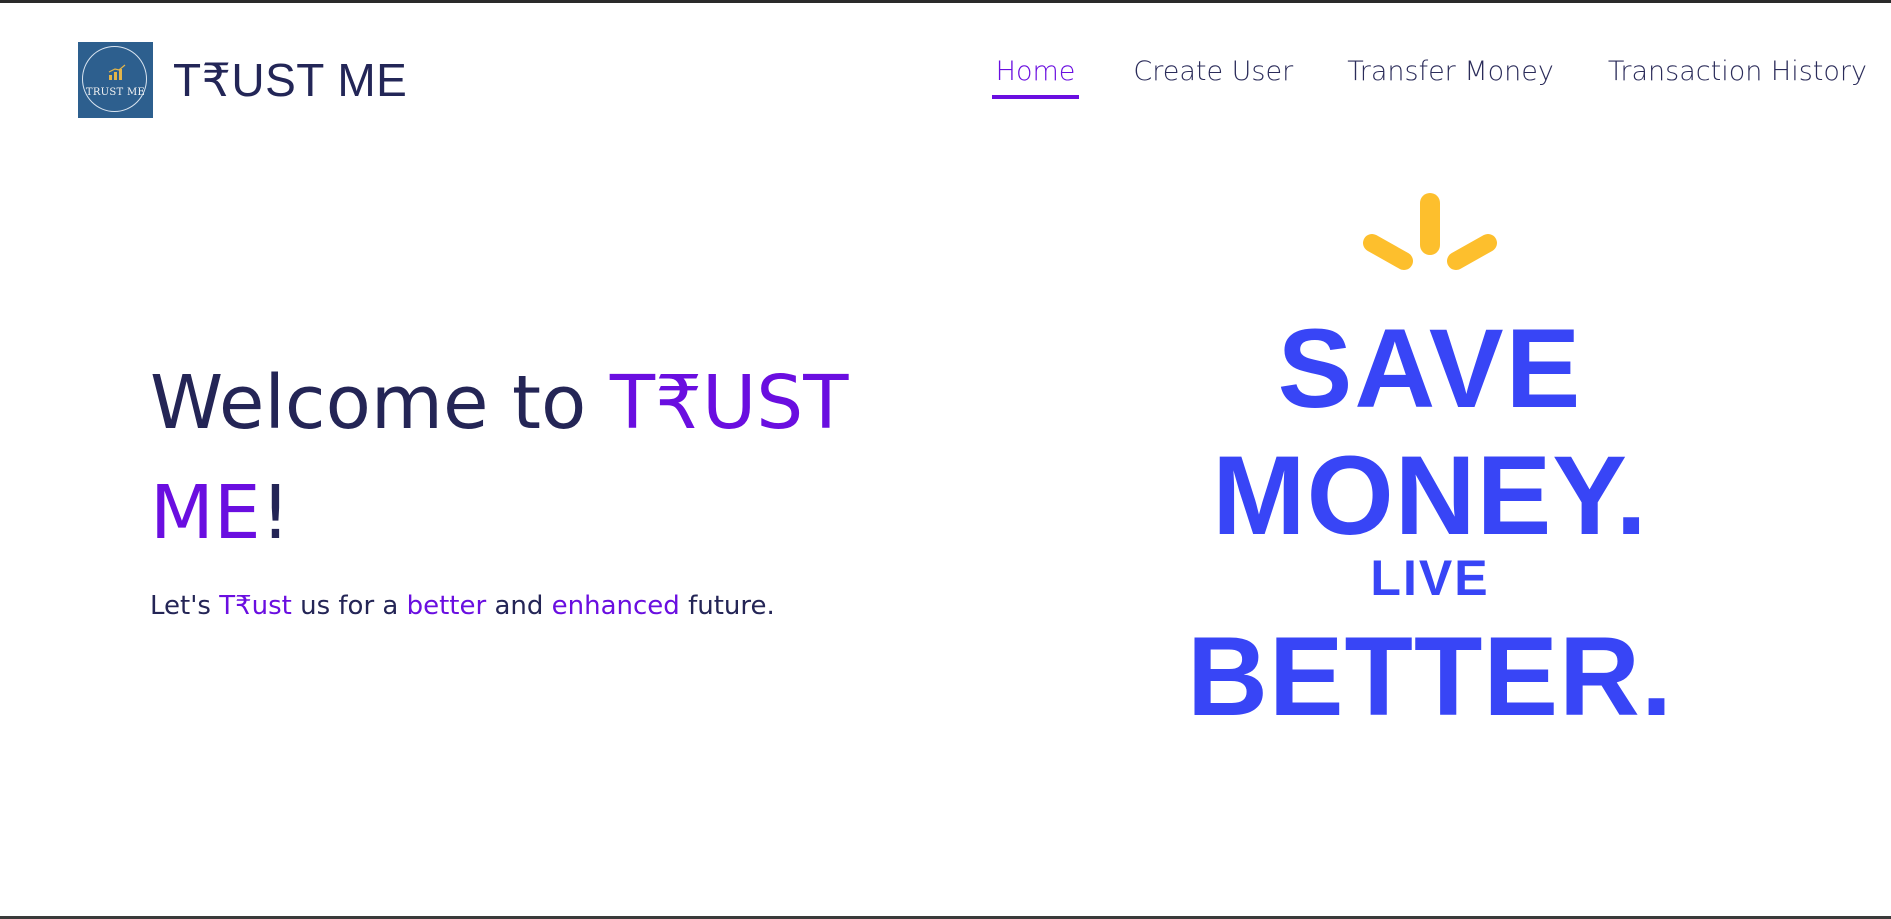  Describe the element at coordinates (727, 606) in the screenshot. I see `subtitle-part-4: future.` at that location.